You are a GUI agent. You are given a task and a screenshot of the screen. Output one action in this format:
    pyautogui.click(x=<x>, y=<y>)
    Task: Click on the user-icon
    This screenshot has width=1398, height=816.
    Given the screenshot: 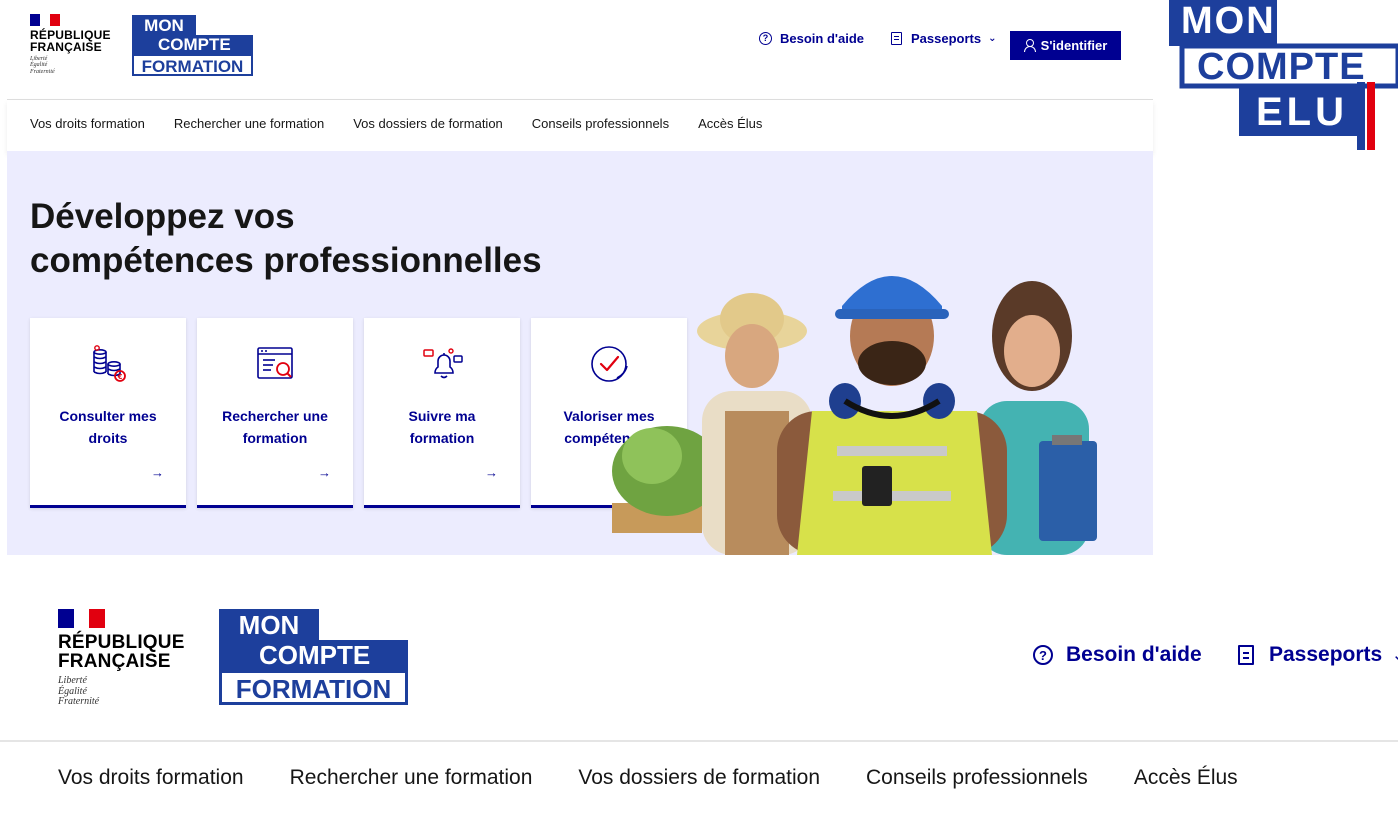 What is the action you would take?
    pyautogui.click(x=1029, y=45)
    